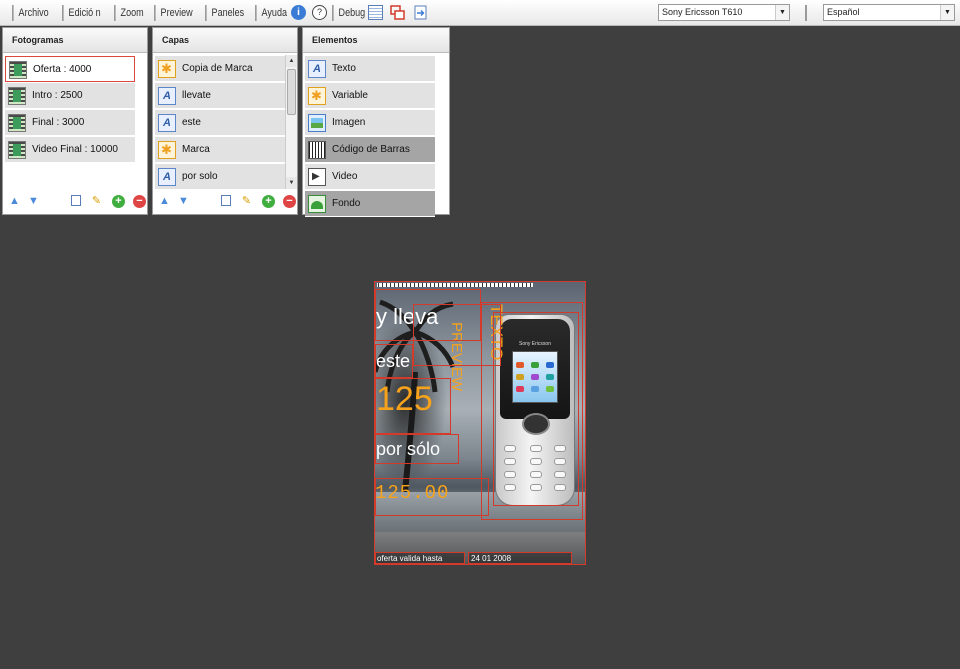 The height and width of the screenshot is (669, 960). What do you see at coordinates (317, 123) in the screenshot?
I see `image-icon` at bounding box center [317, 123].